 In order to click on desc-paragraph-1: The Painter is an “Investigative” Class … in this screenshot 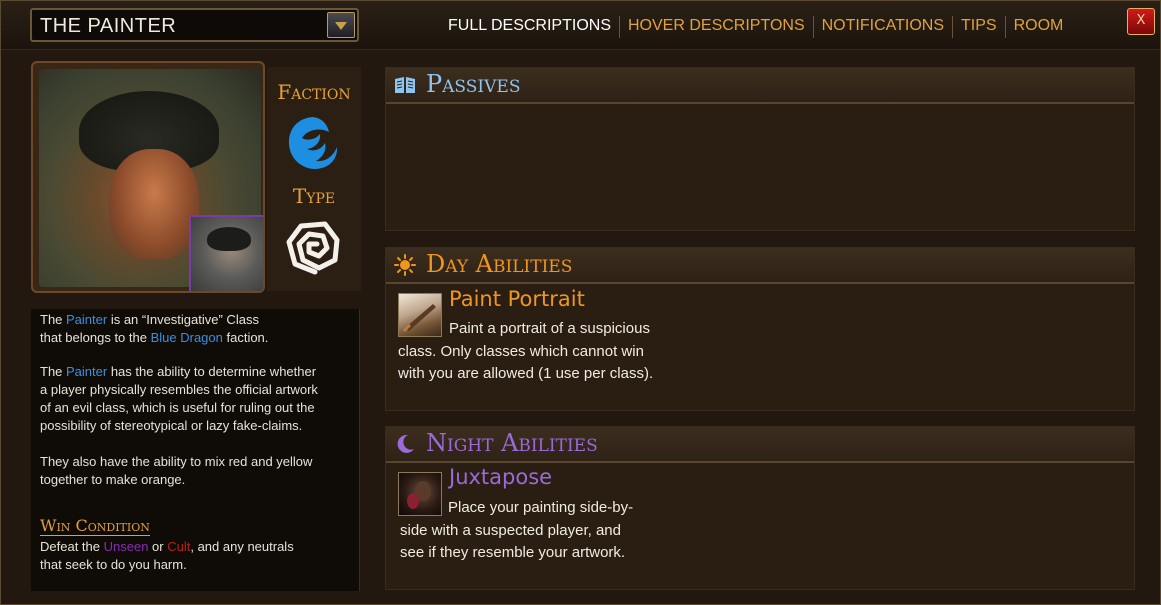, I will do `click(195, 329)`.